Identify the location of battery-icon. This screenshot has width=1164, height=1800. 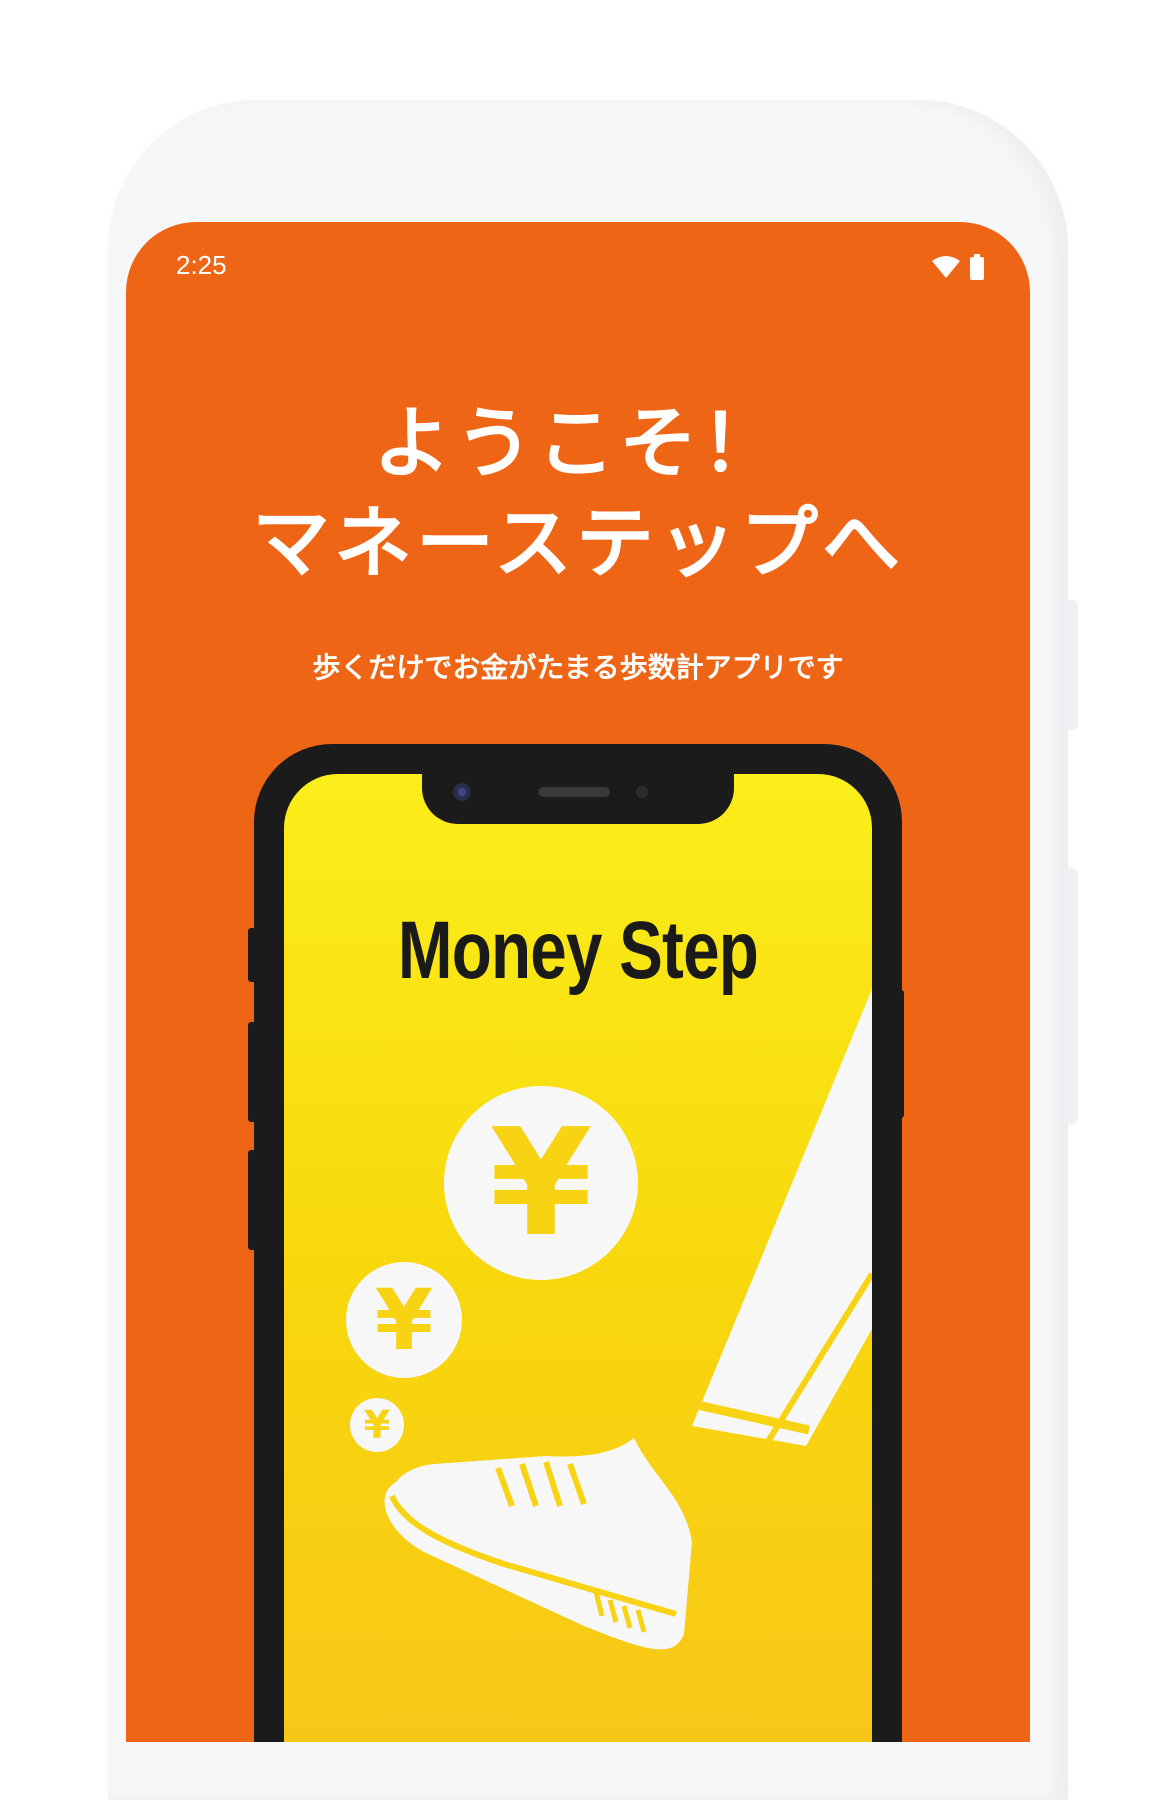
(977, 267).